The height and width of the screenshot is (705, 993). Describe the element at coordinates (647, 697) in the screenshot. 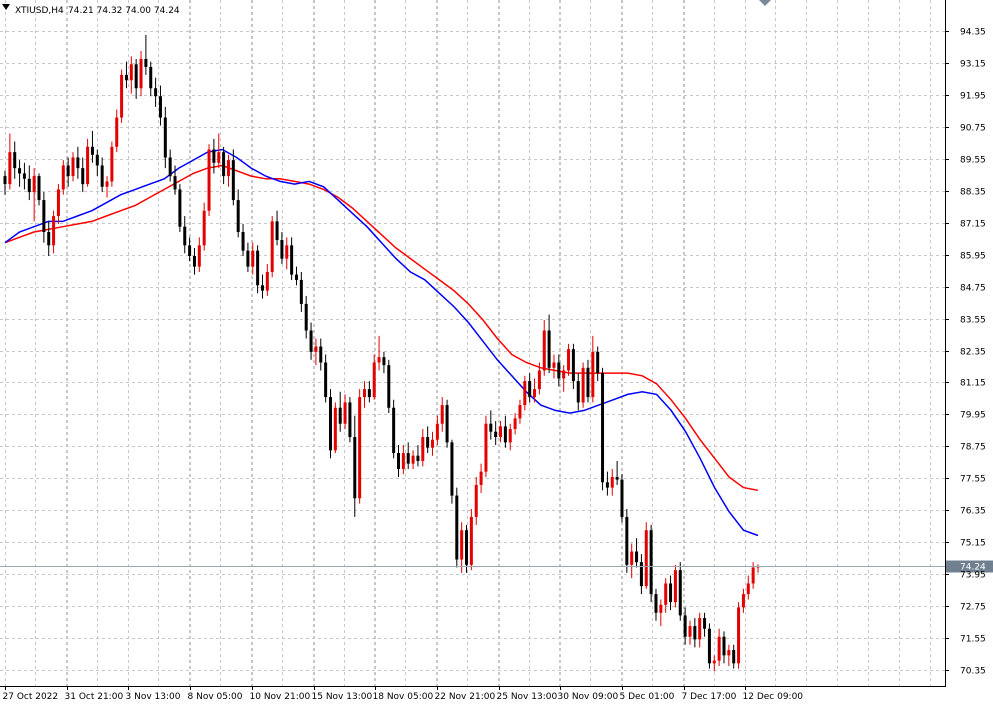

I see `time-tick-label: 5 Dec 01:00` at that location.